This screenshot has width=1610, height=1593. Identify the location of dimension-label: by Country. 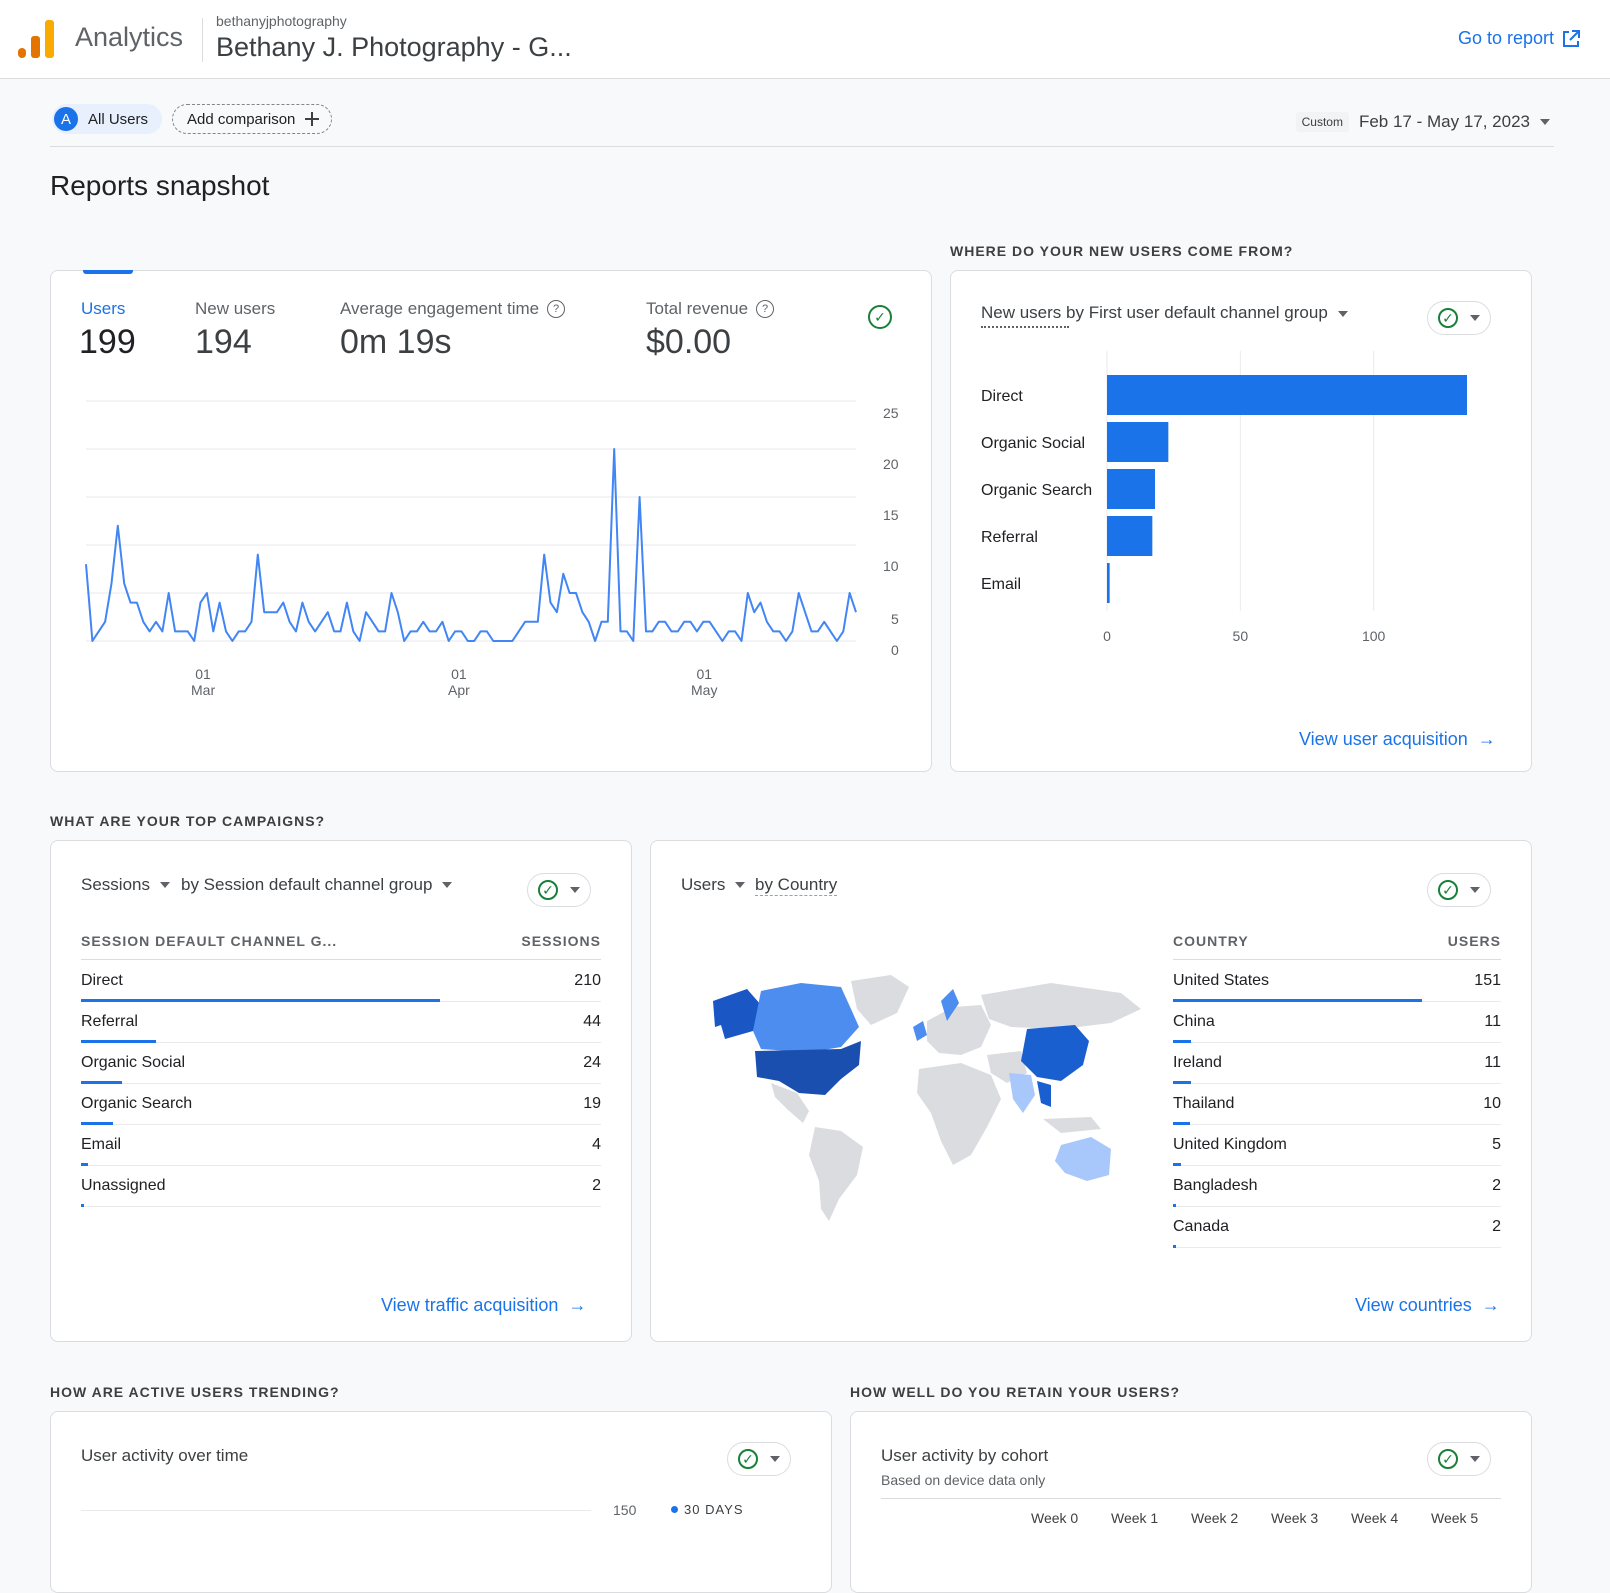
(796, 885).